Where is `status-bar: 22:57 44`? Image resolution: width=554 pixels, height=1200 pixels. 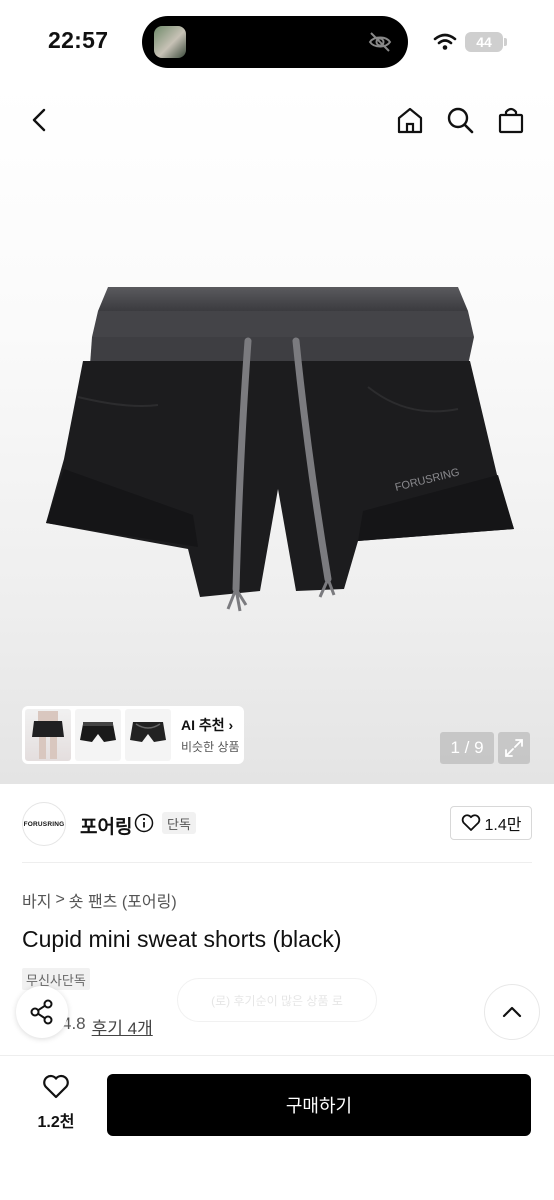 status-bar: 22:57 44 is located at coordinates (277, 42).